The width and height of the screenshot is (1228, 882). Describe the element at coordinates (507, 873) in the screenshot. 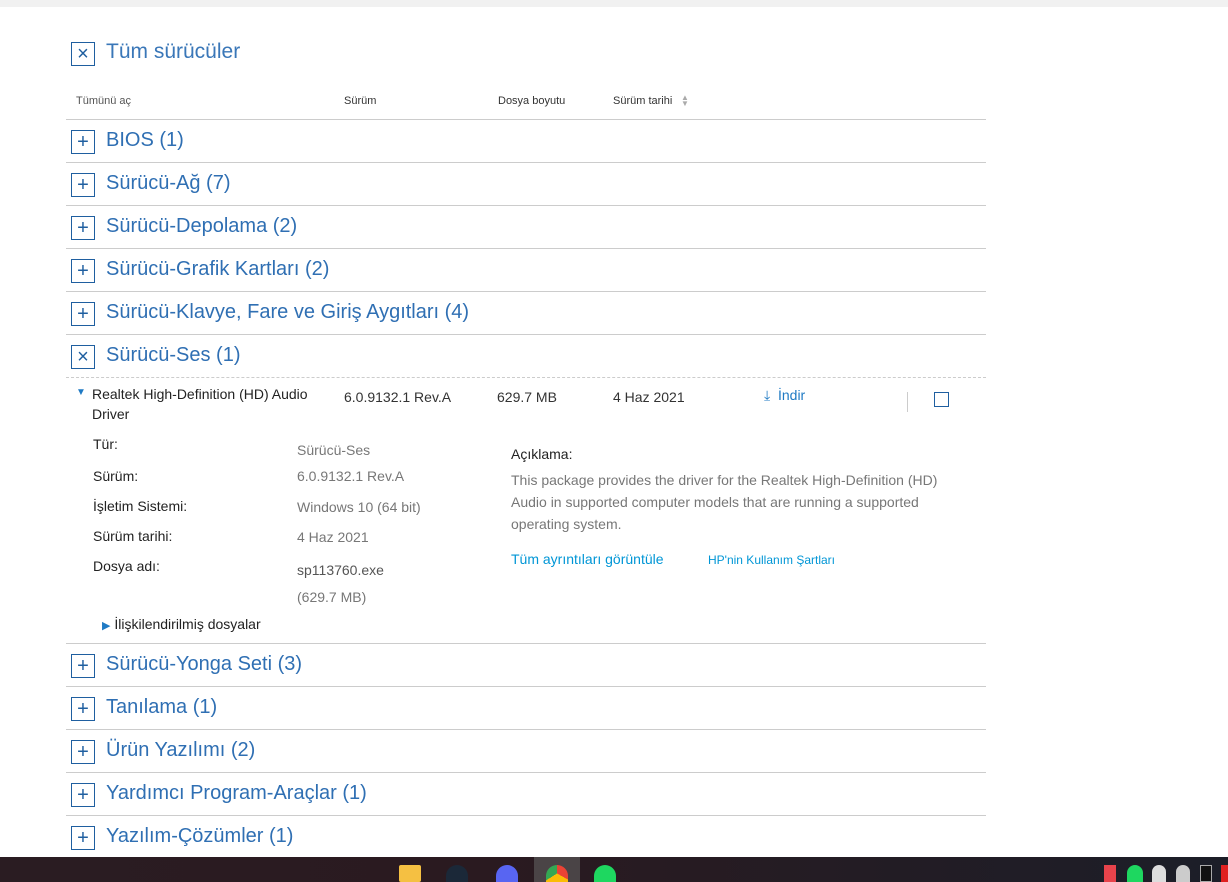

I see `discord-icon` at that location.